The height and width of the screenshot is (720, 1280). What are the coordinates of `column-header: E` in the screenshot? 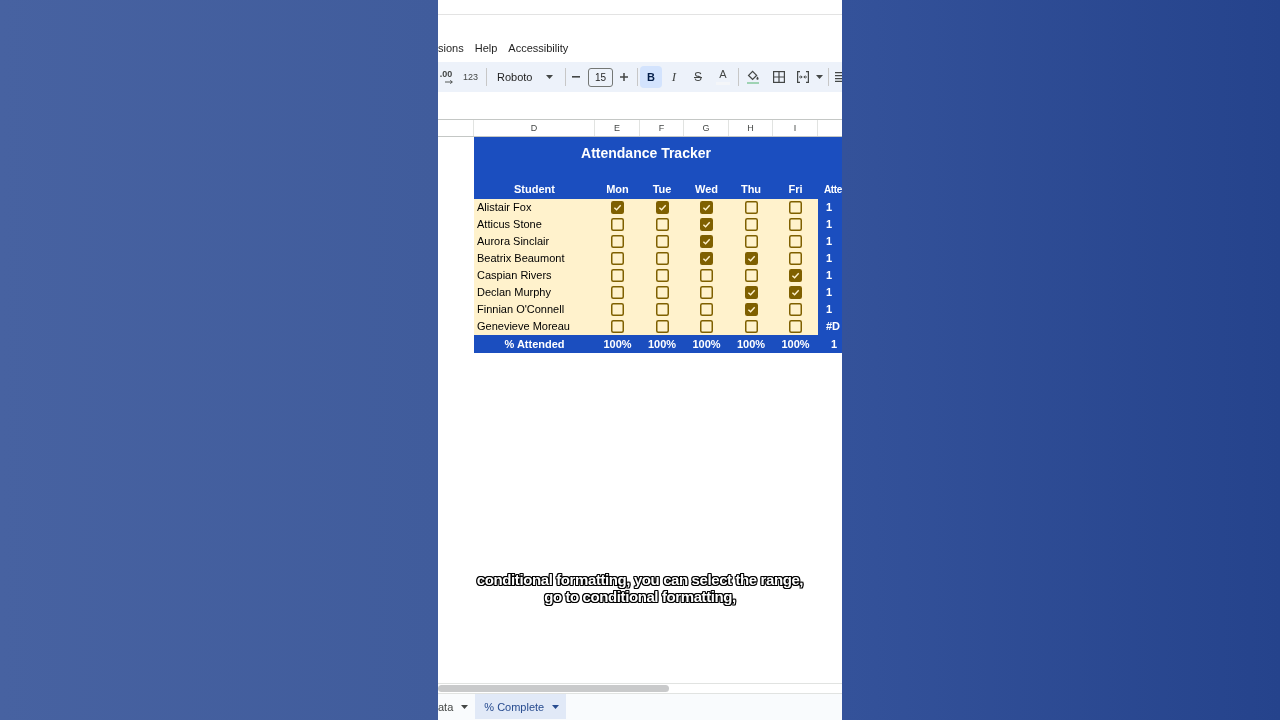 It's located at (617, 128).